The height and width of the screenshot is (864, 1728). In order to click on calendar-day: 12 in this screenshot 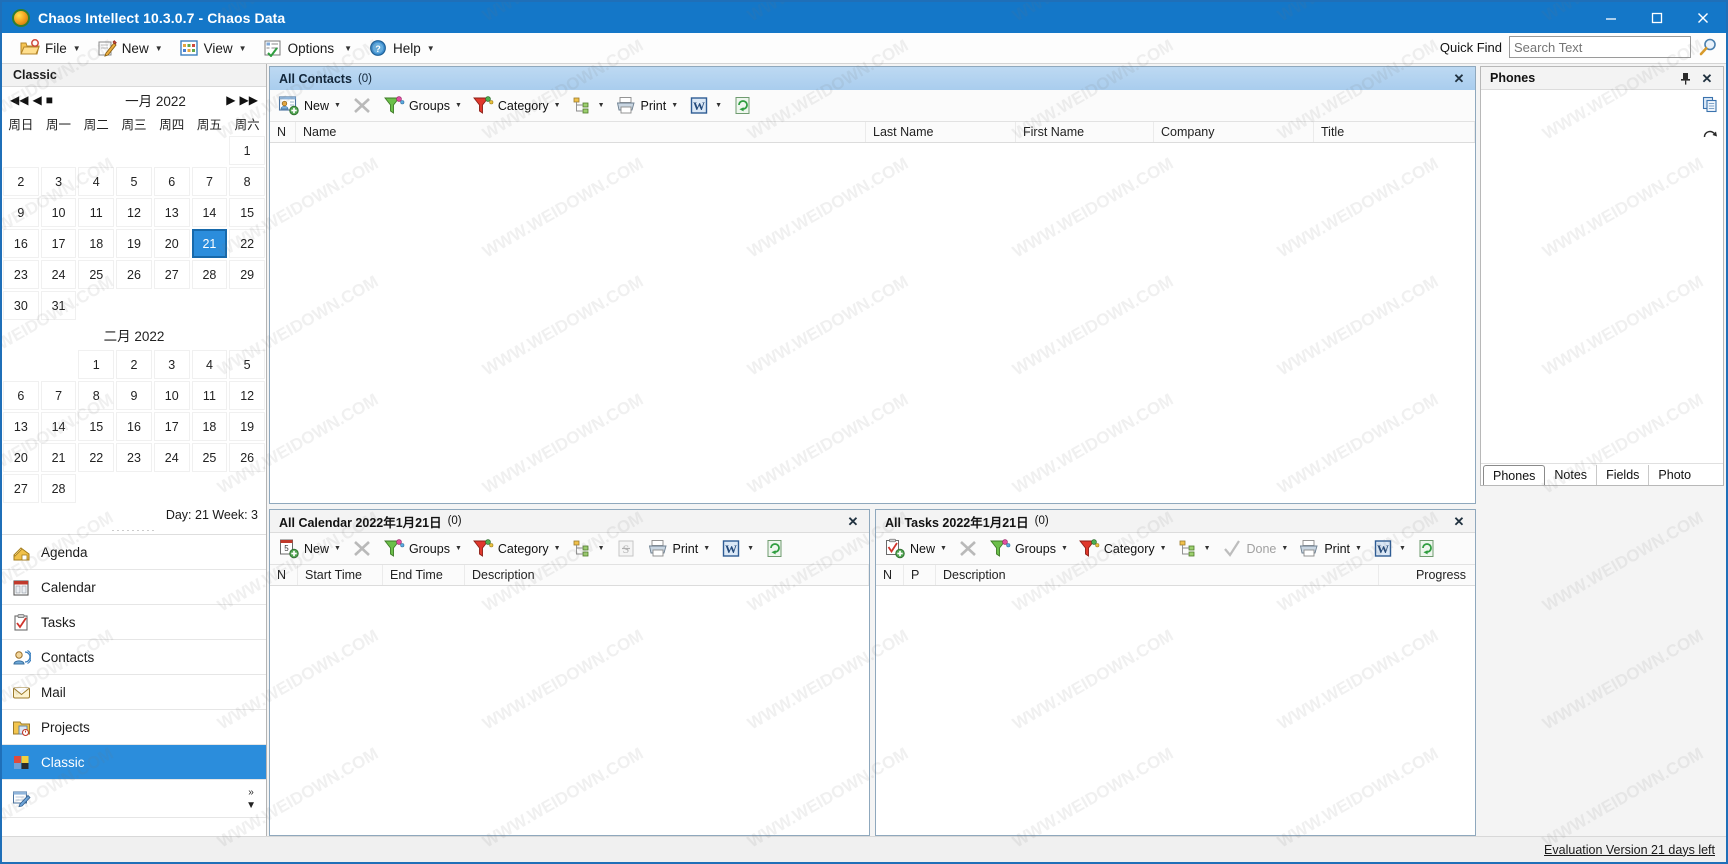, I will do `click(247, 395)`.